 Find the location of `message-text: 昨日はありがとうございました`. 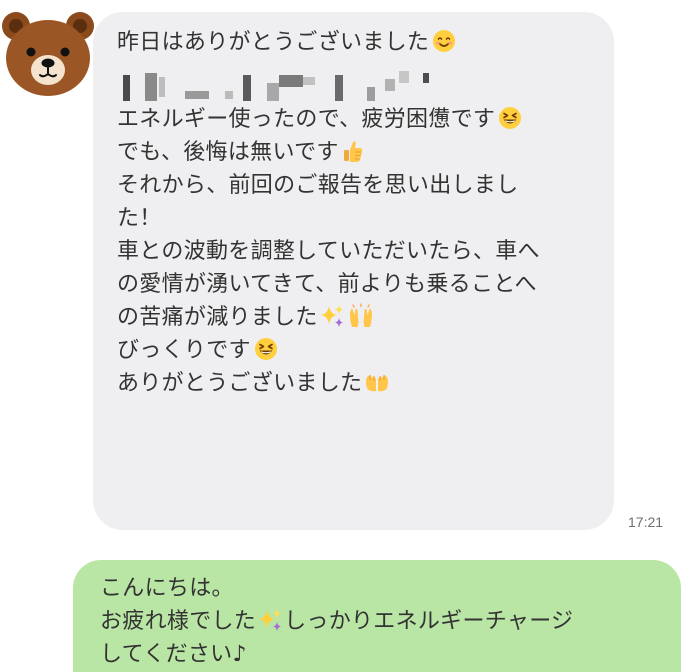

message-text: 昨日はありがとうございました is located at coordinates (273, 42).